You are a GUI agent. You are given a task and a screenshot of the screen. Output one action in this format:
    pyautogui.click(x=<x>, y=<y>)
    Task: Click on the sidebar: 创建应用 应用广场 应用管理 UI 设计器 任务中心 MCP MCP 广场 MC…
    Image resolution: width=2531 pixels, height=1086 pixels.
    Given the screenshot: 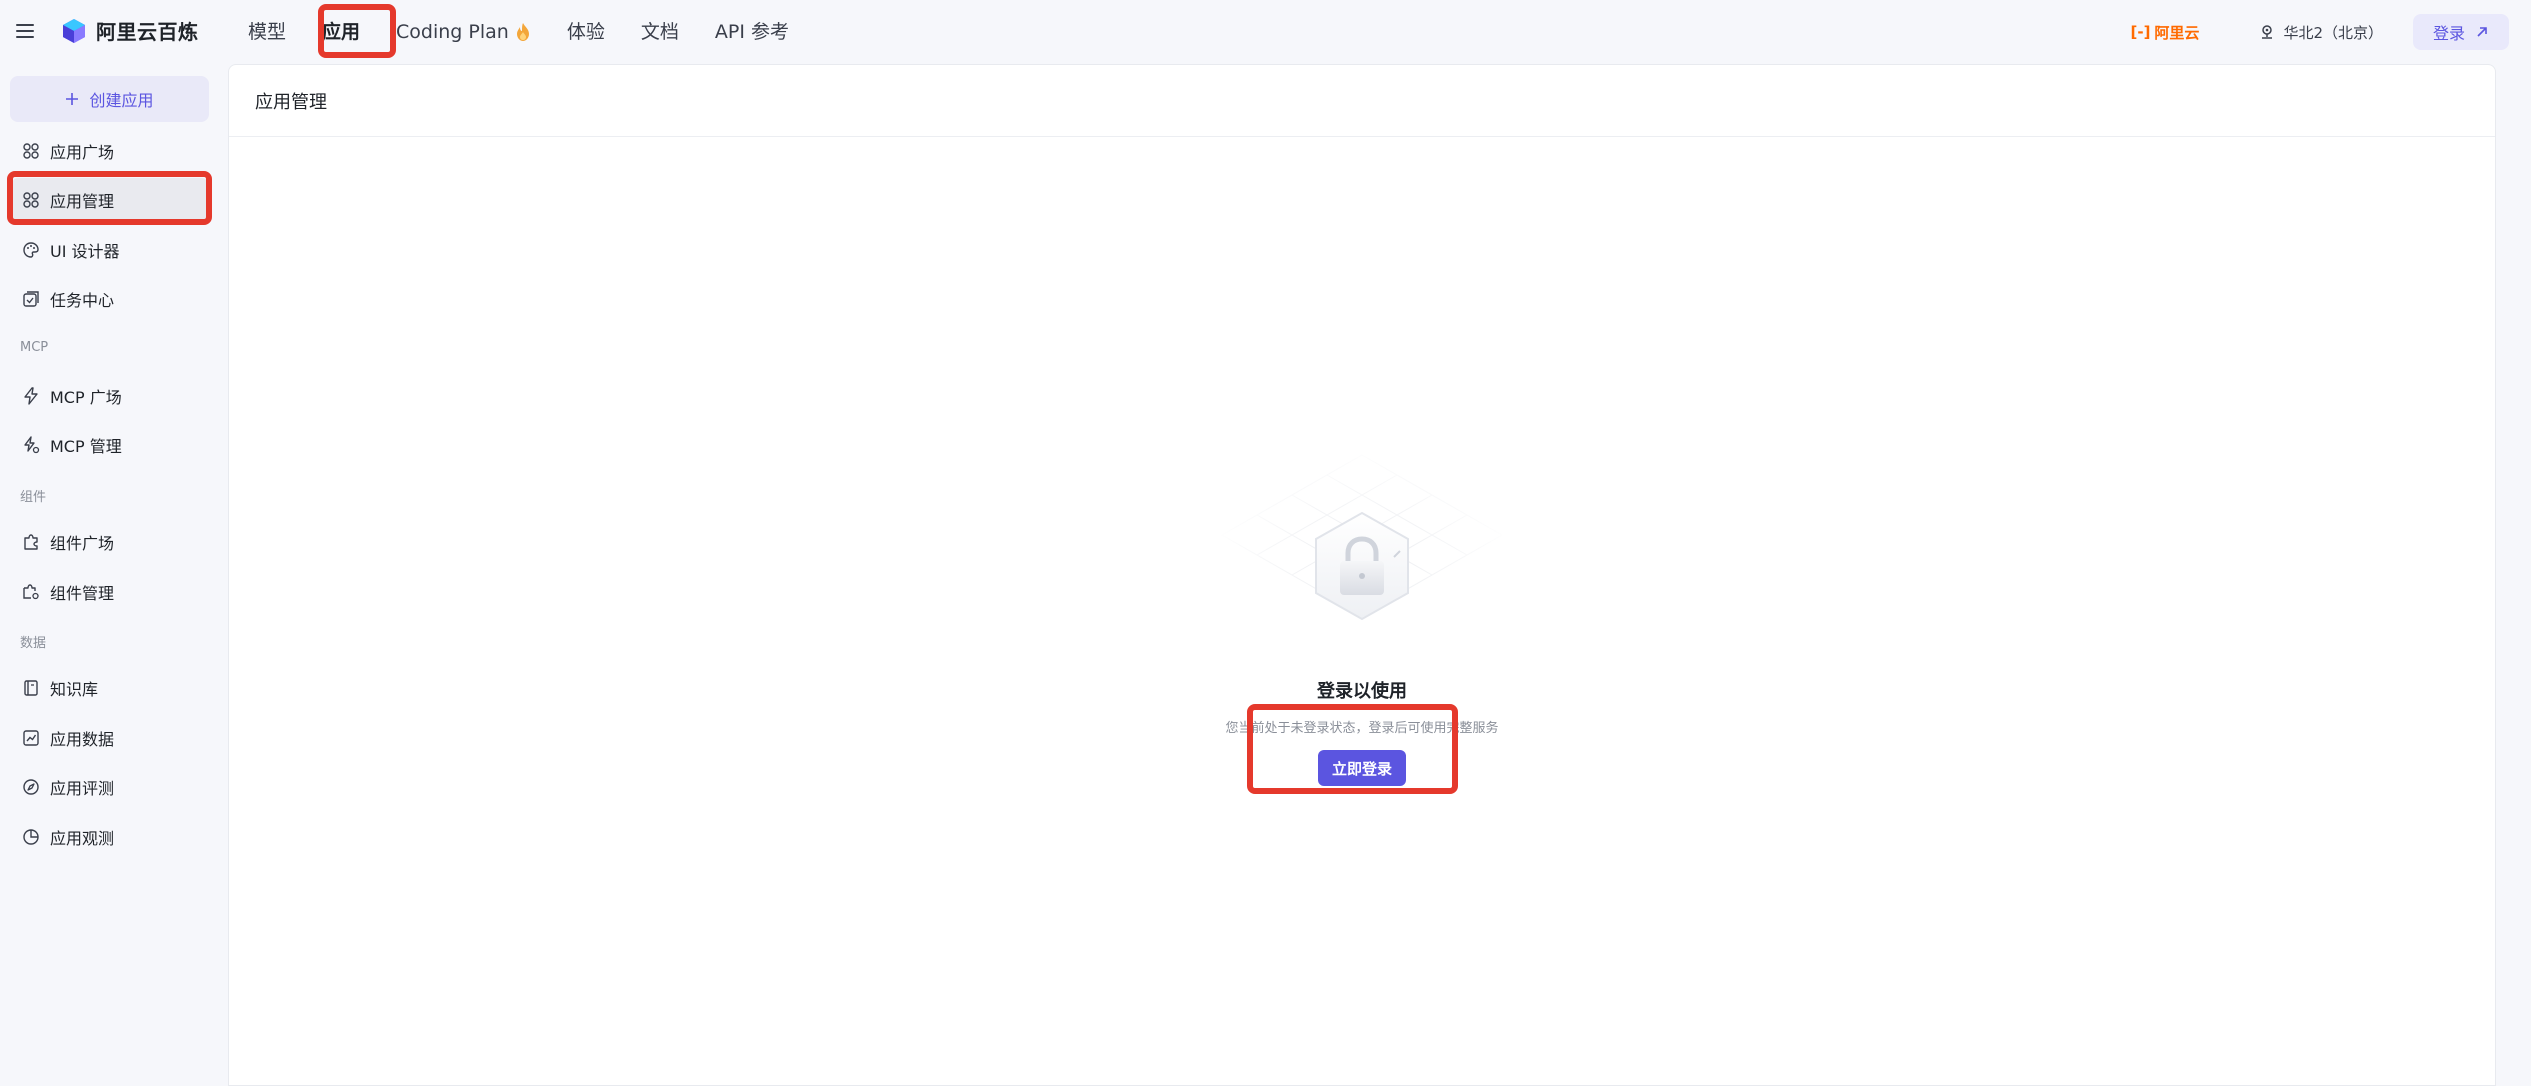 What is the action you would take?
    pyautogui.click(x=111, y=575)
    